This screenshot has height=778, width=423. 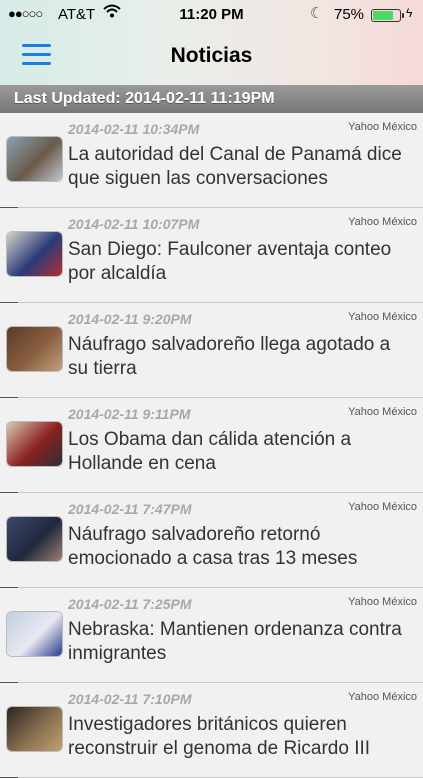 I want to click on news-date: 2014-02-11 7:10PM, so click(x=130, y=699).